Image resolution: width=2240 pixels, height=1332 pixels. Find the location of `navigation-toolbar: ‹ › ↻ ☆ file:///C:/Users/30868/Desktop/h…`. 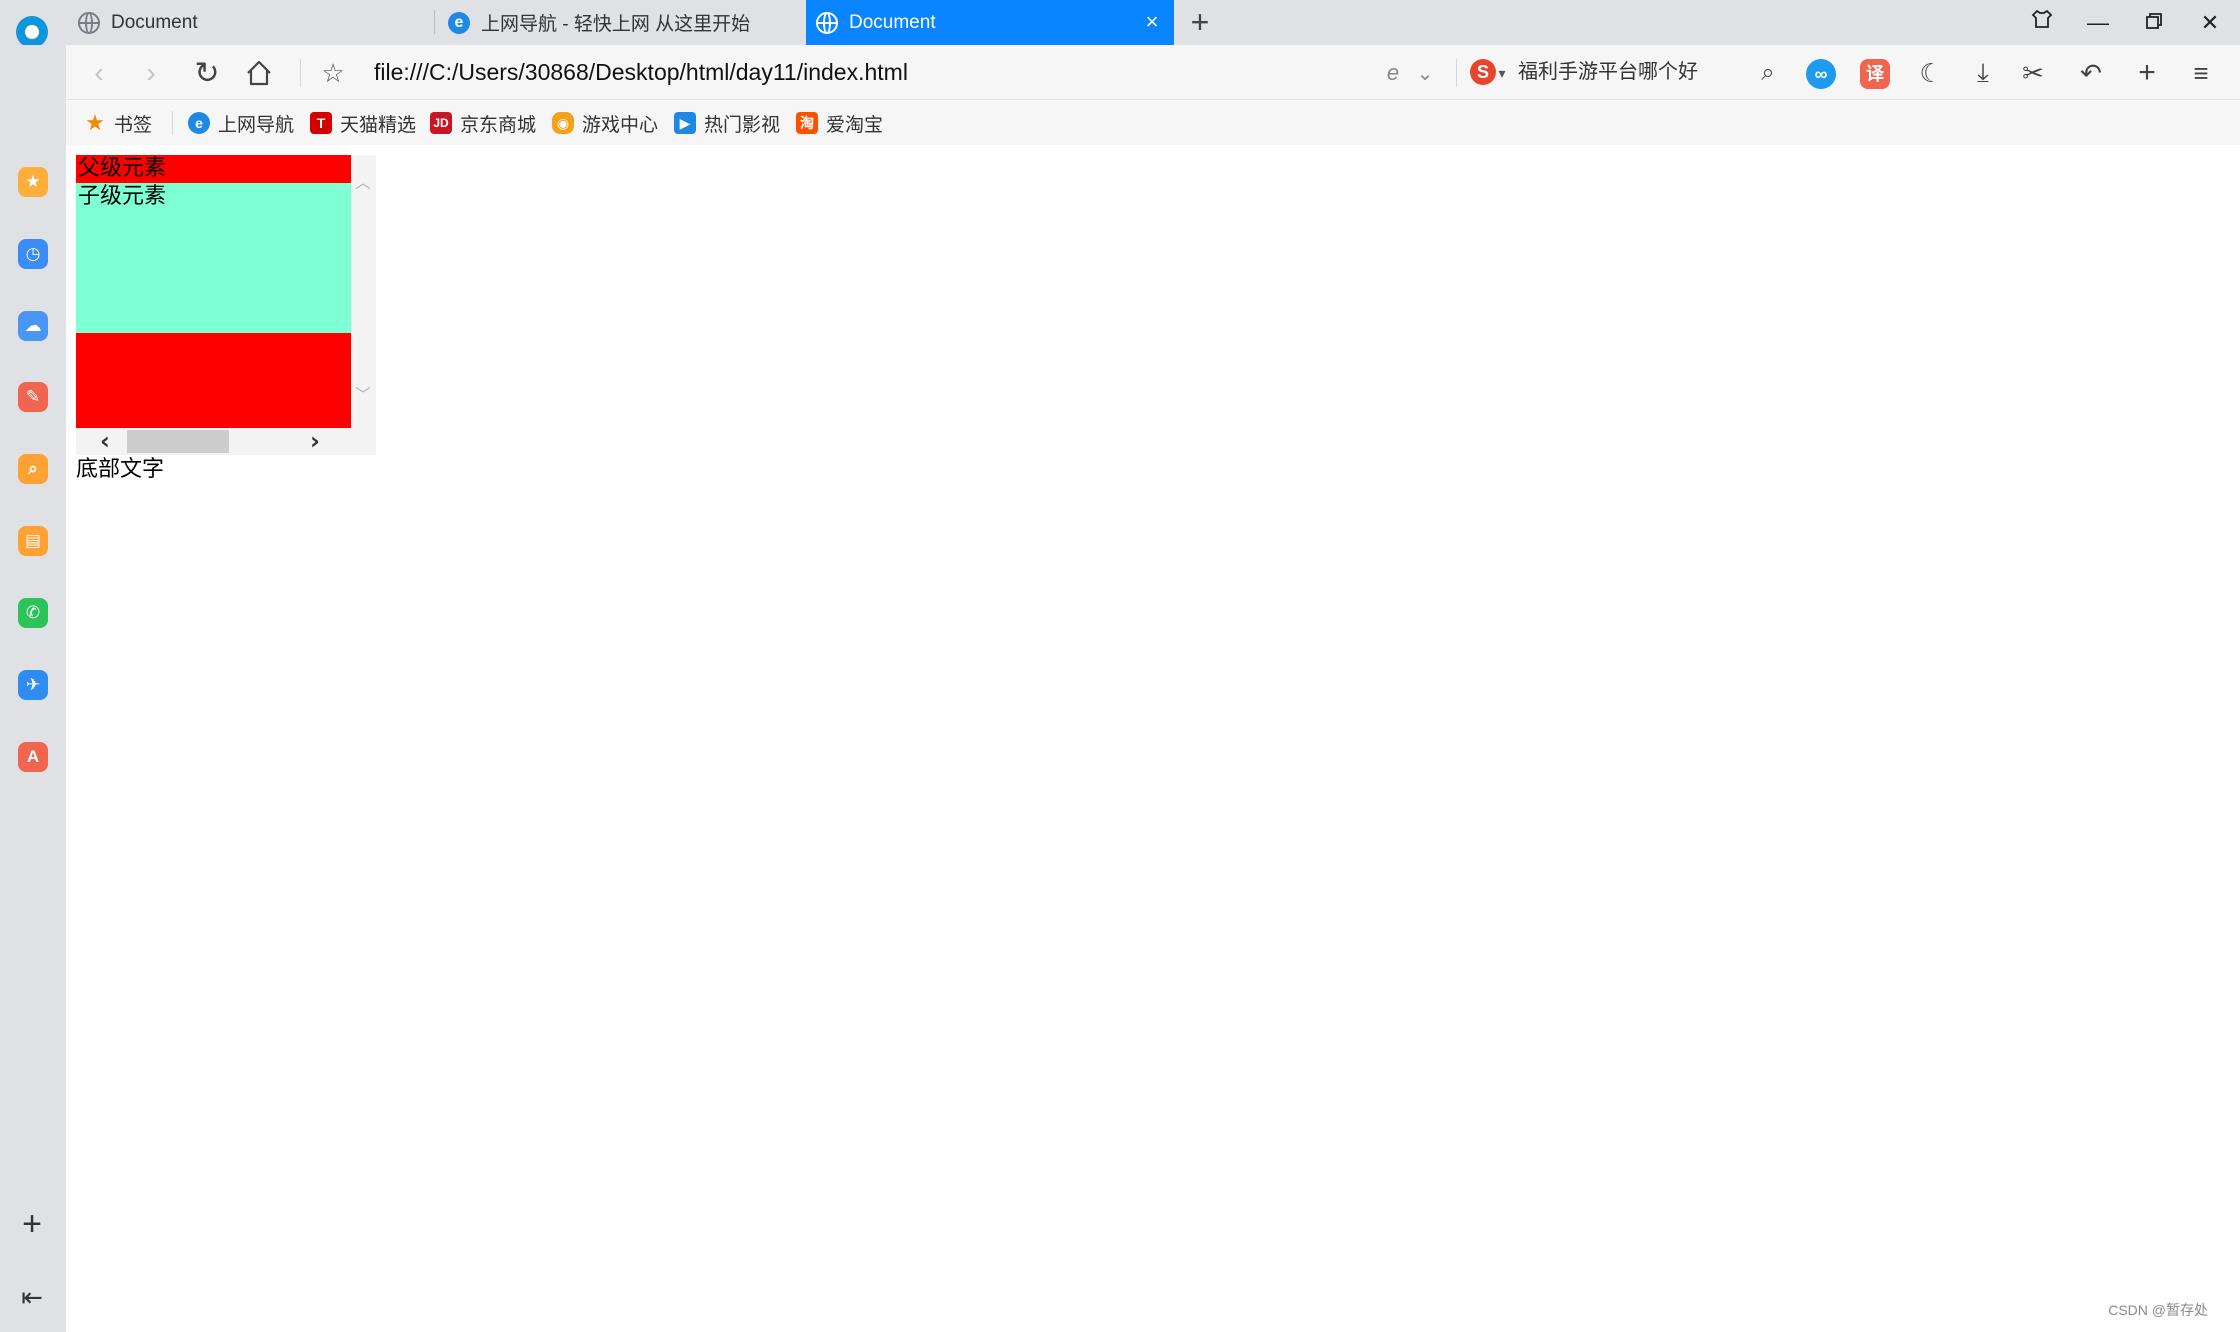

navigation-toolbar: ‹ › ↻ ☆ file:///C:/Users/30868/Desktop/h… is located at coordinates (1153, 72).